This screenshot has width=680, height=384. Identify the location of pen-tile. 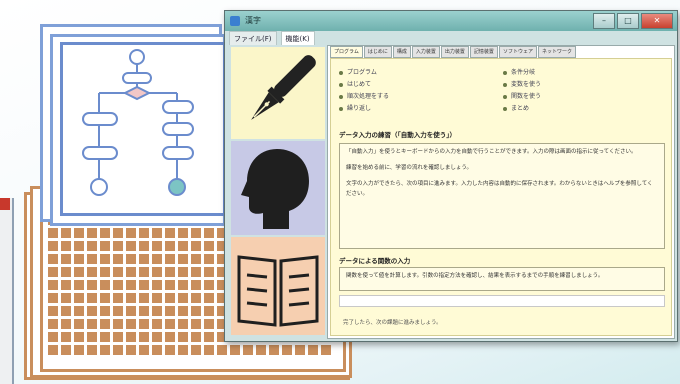
(278, 93).